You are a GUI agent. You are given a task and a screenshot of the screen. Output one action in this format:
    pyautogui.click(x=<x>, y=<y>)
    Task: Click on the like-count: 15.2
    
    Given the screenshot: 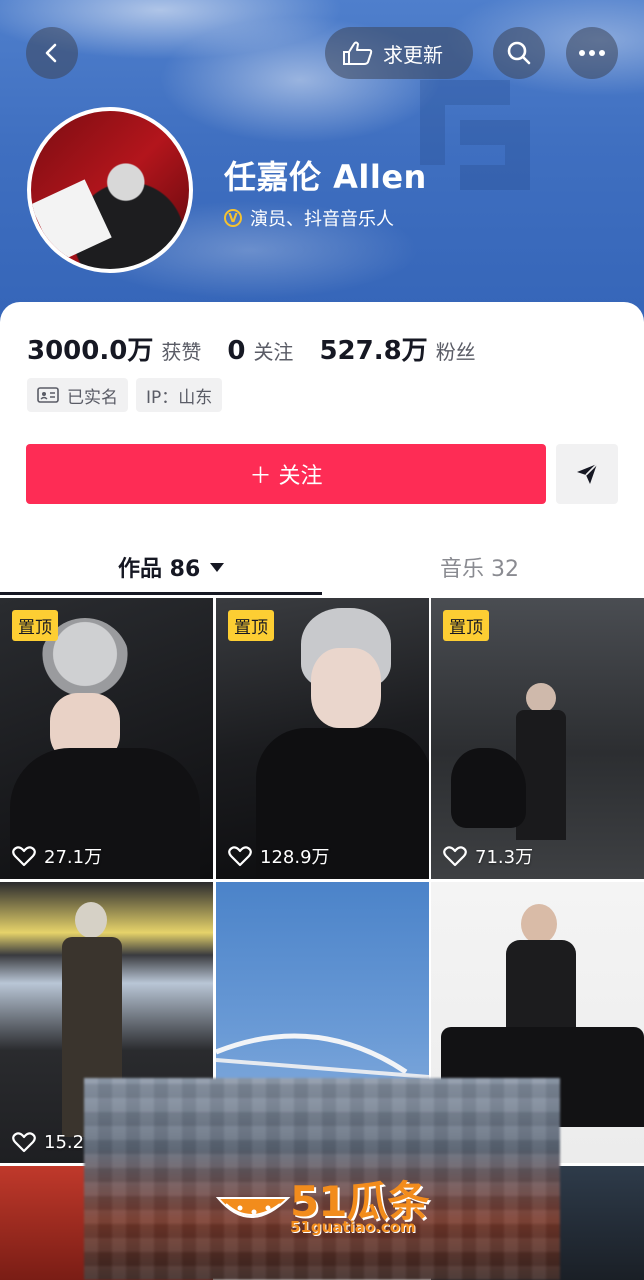 What is the action you would take?
    pyautogui.click(x=48, y=1142)
    